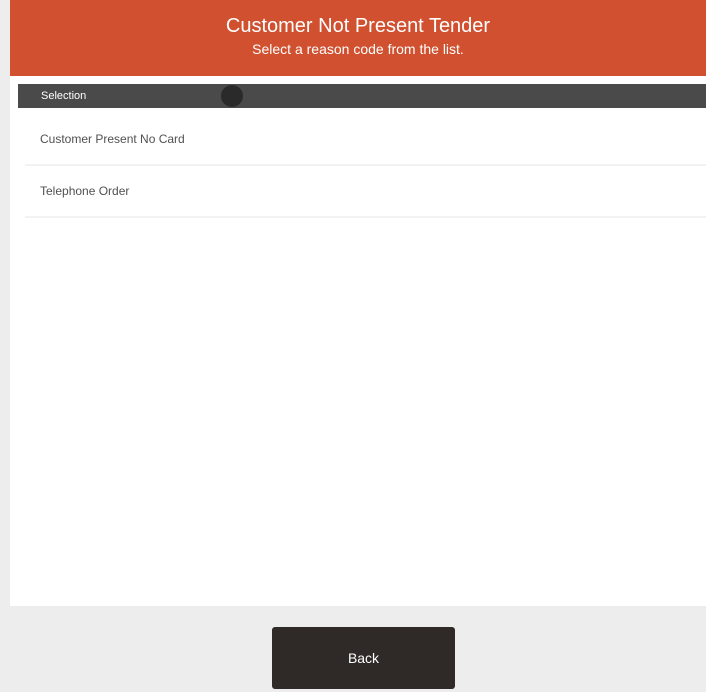 The image size is (706, 692). What do you see at coordinates (85, 191) in the screenshot?
I see `list-item-label: Telephone Order` at bounding box center [85, 191].